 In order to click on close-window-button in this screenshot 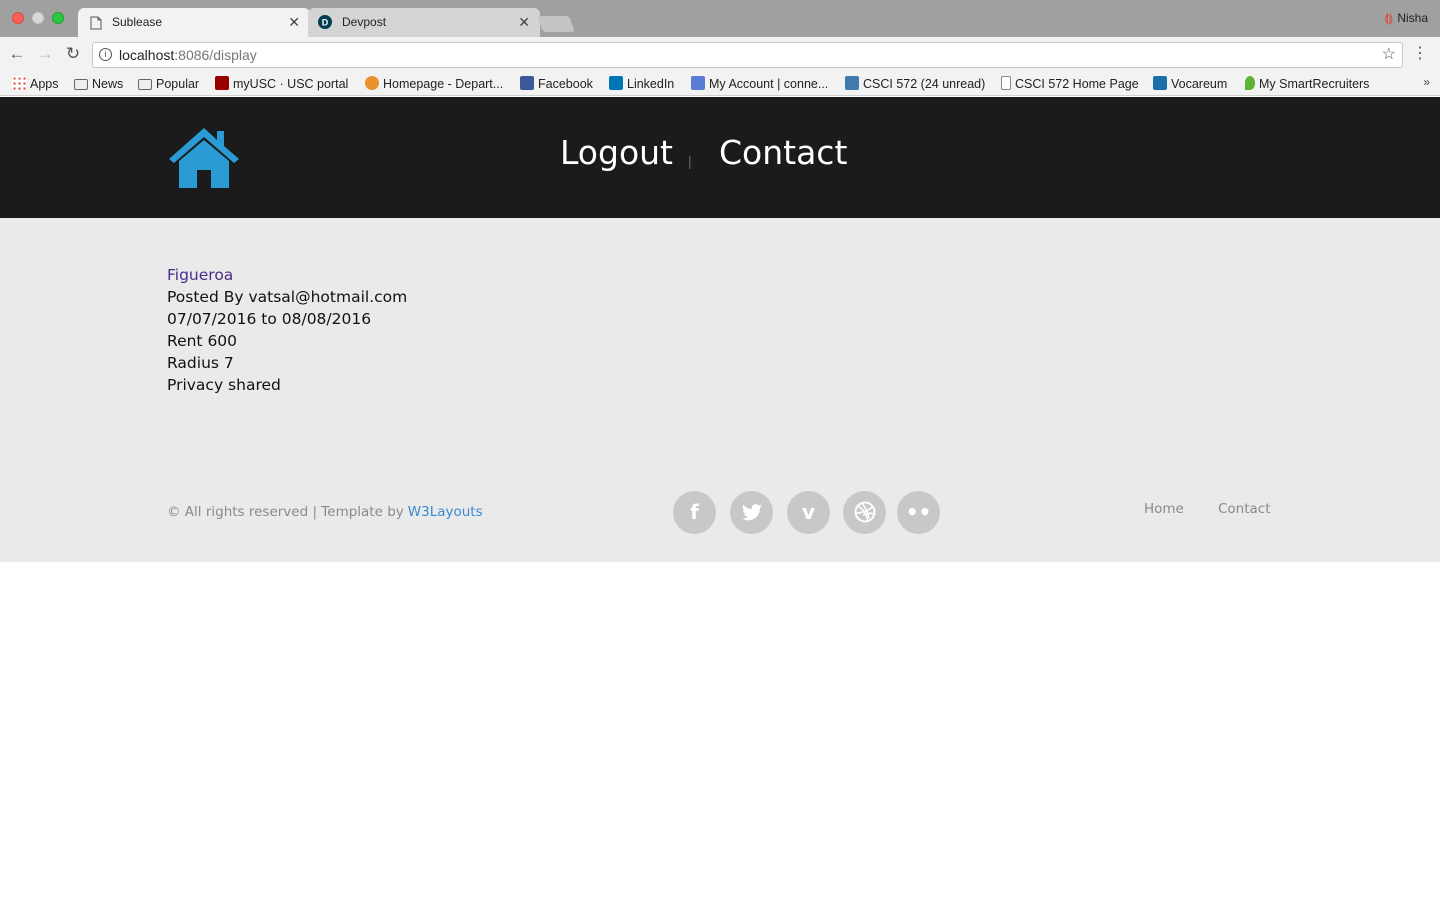, I will do `click(18, 18)`.